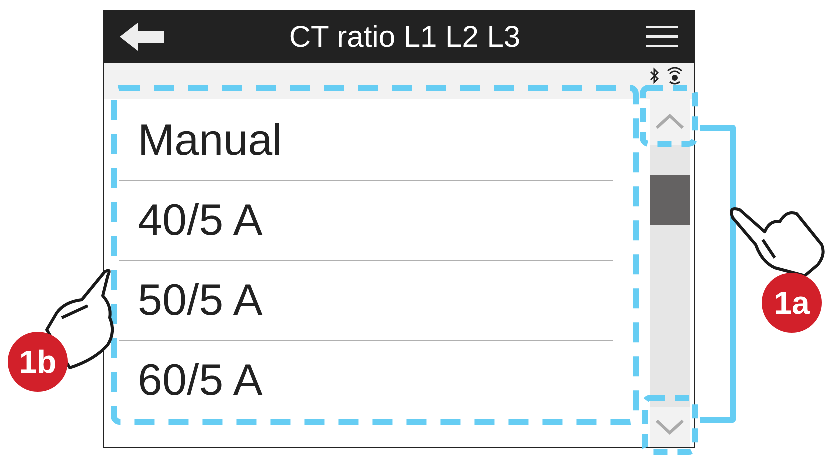  Describe the element at coordinates (792, 303) in the screenshot. I see `step-badge: 1a` at that location.